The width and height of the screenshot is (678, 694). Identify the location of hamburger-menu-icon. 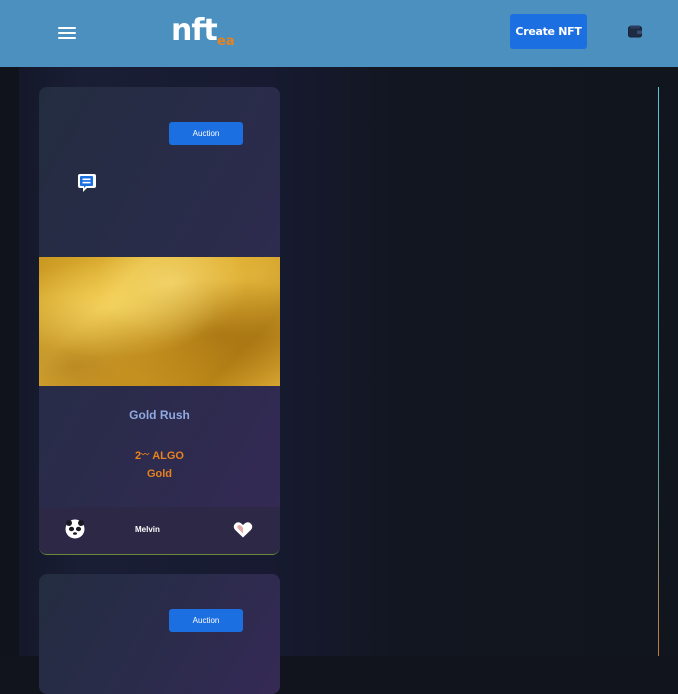
(68, 33).